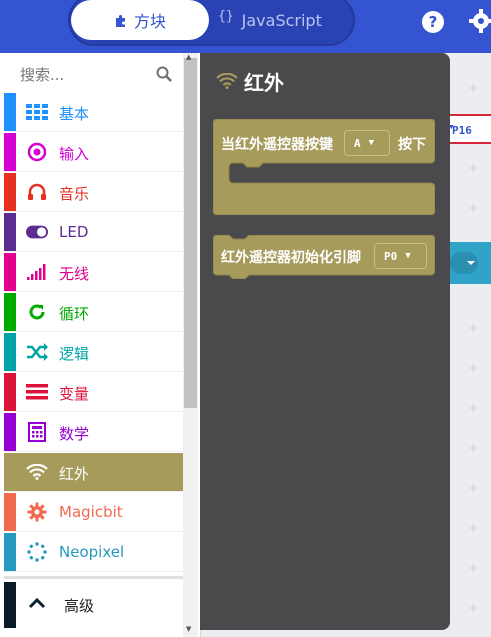 The height and width of the screenshot is (637, 491). What do you see at coordinates (264, 83) in the screenshot?
I see `flyout-title: 红外` at bounding box center [264, 83].